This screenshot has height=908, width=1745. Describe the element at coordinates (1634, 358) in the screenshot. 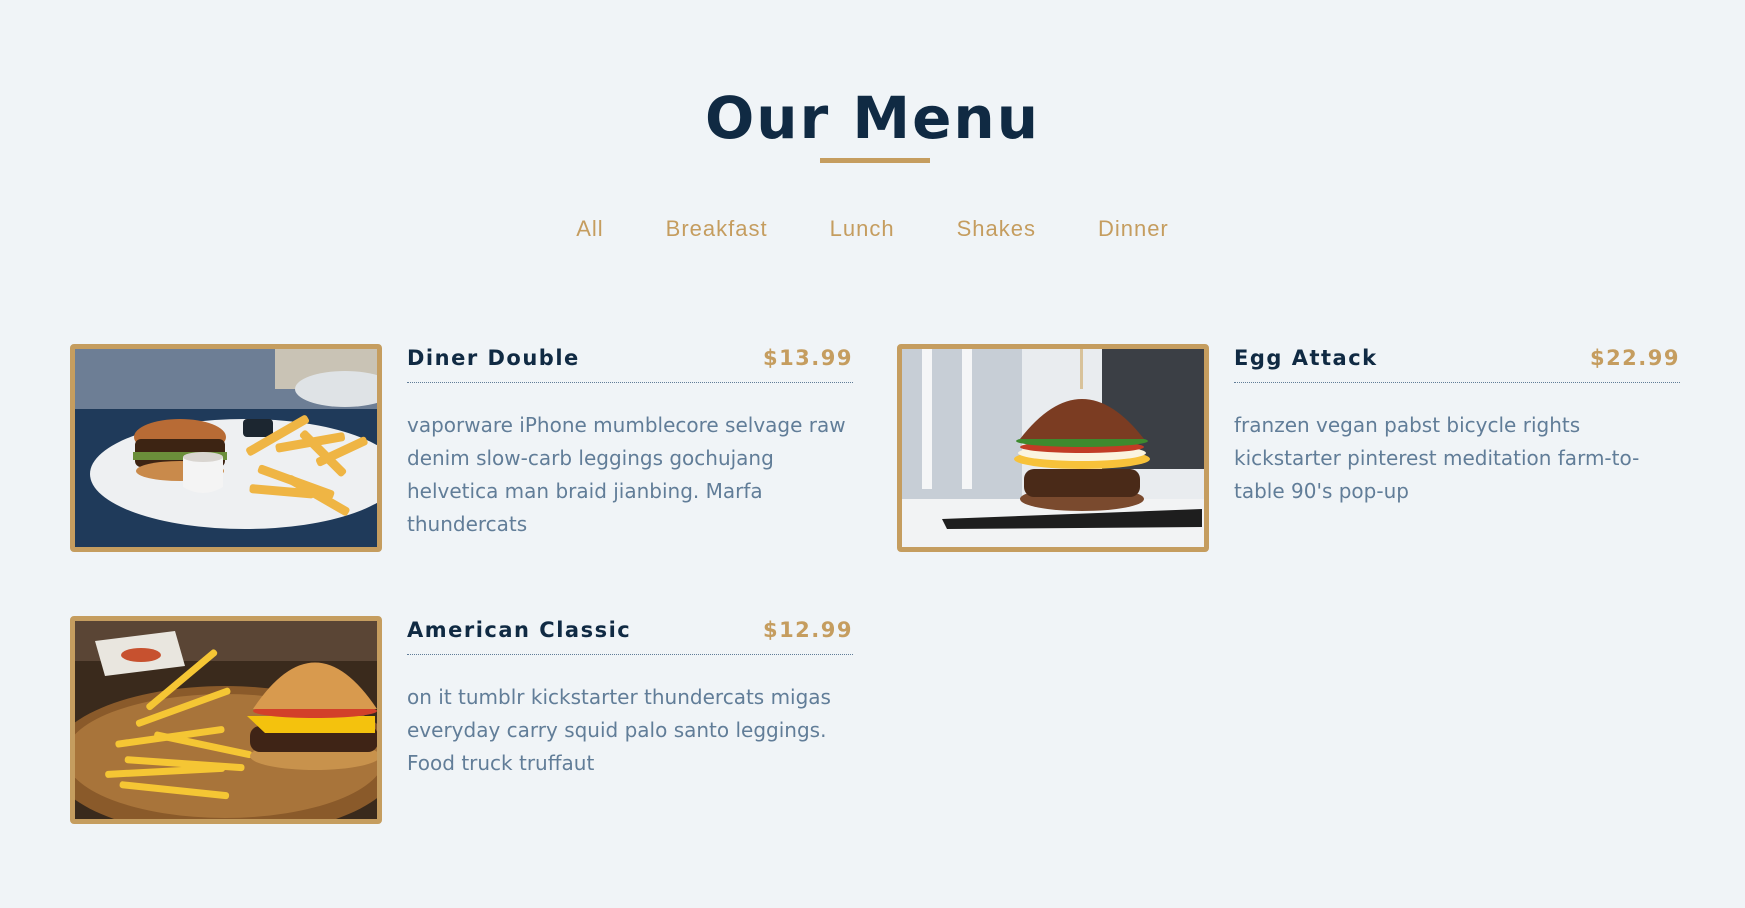

I see `menu-item-price: $22.99` at that location.